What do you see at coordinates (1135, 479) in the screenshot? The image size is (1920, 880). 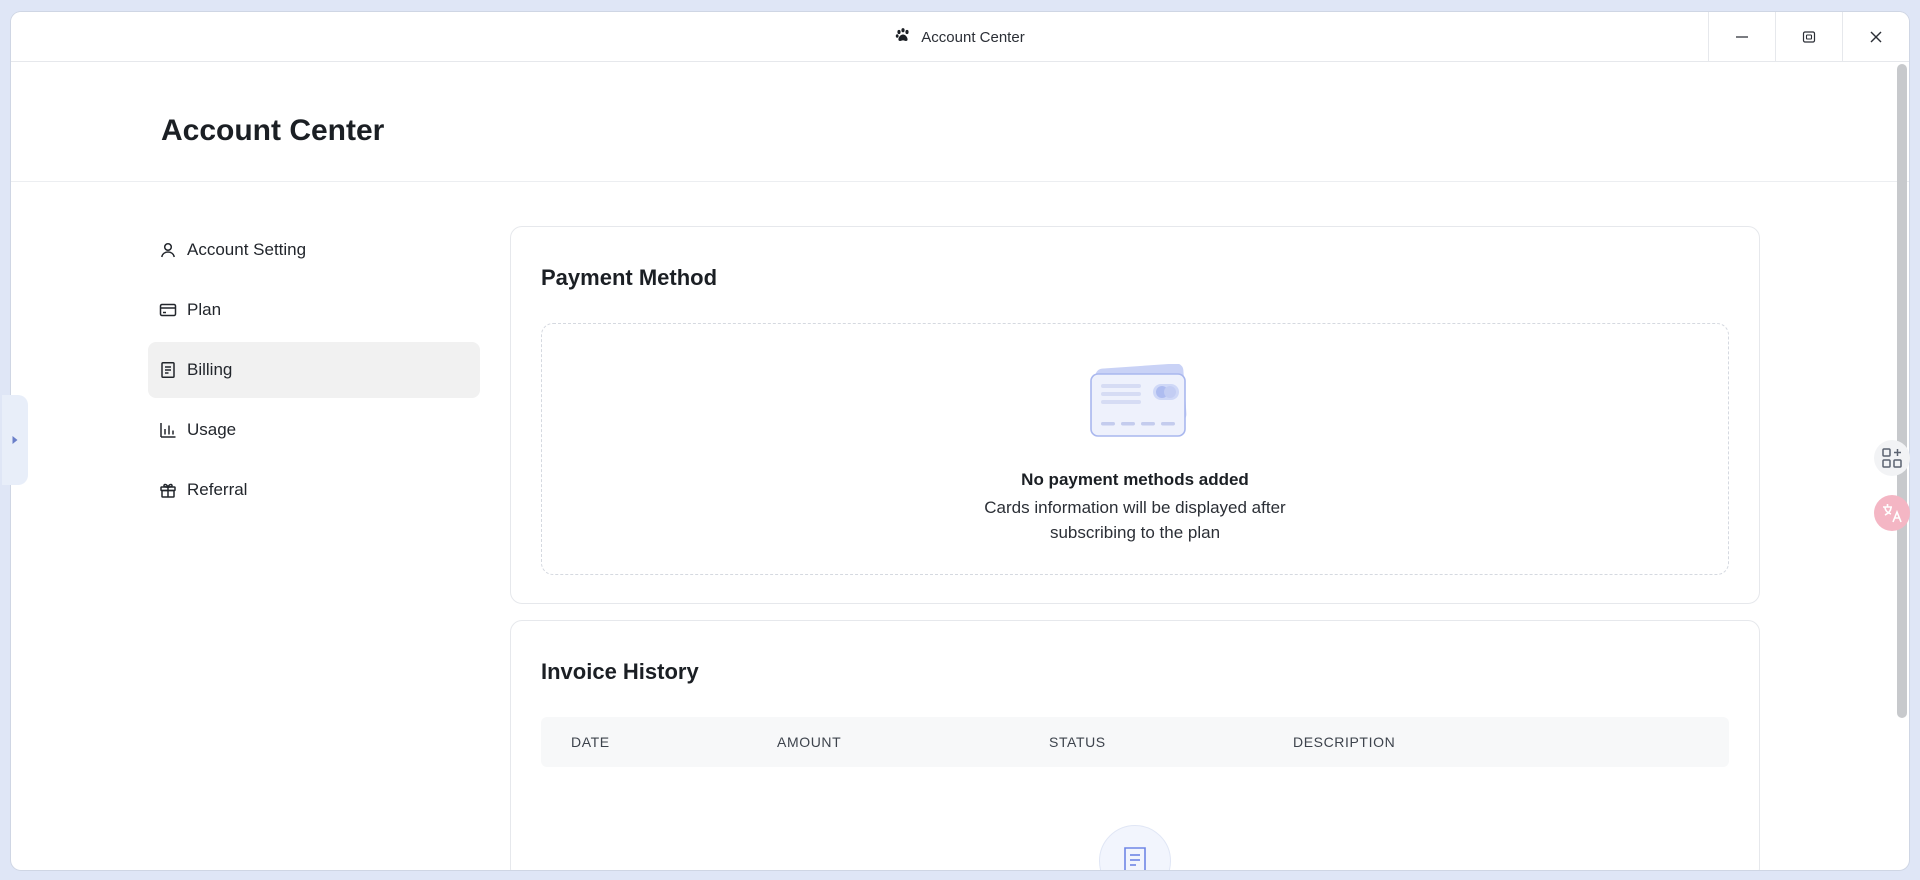 I see `empty-state-title: No payment methods added` at bounding box center [1135, 479].